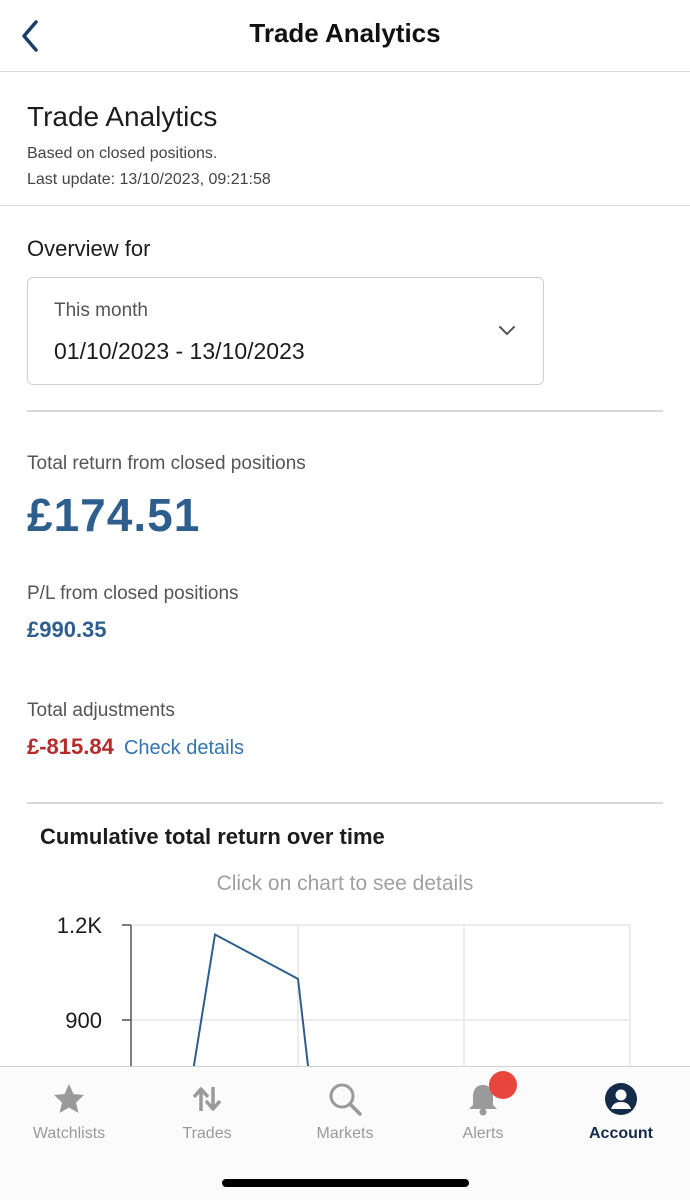 This screenshot has height=1200, width=690. Describe the element at coordinates (122, 116) in the screenshot. I see `page-title: Trade Analytics` at that location.